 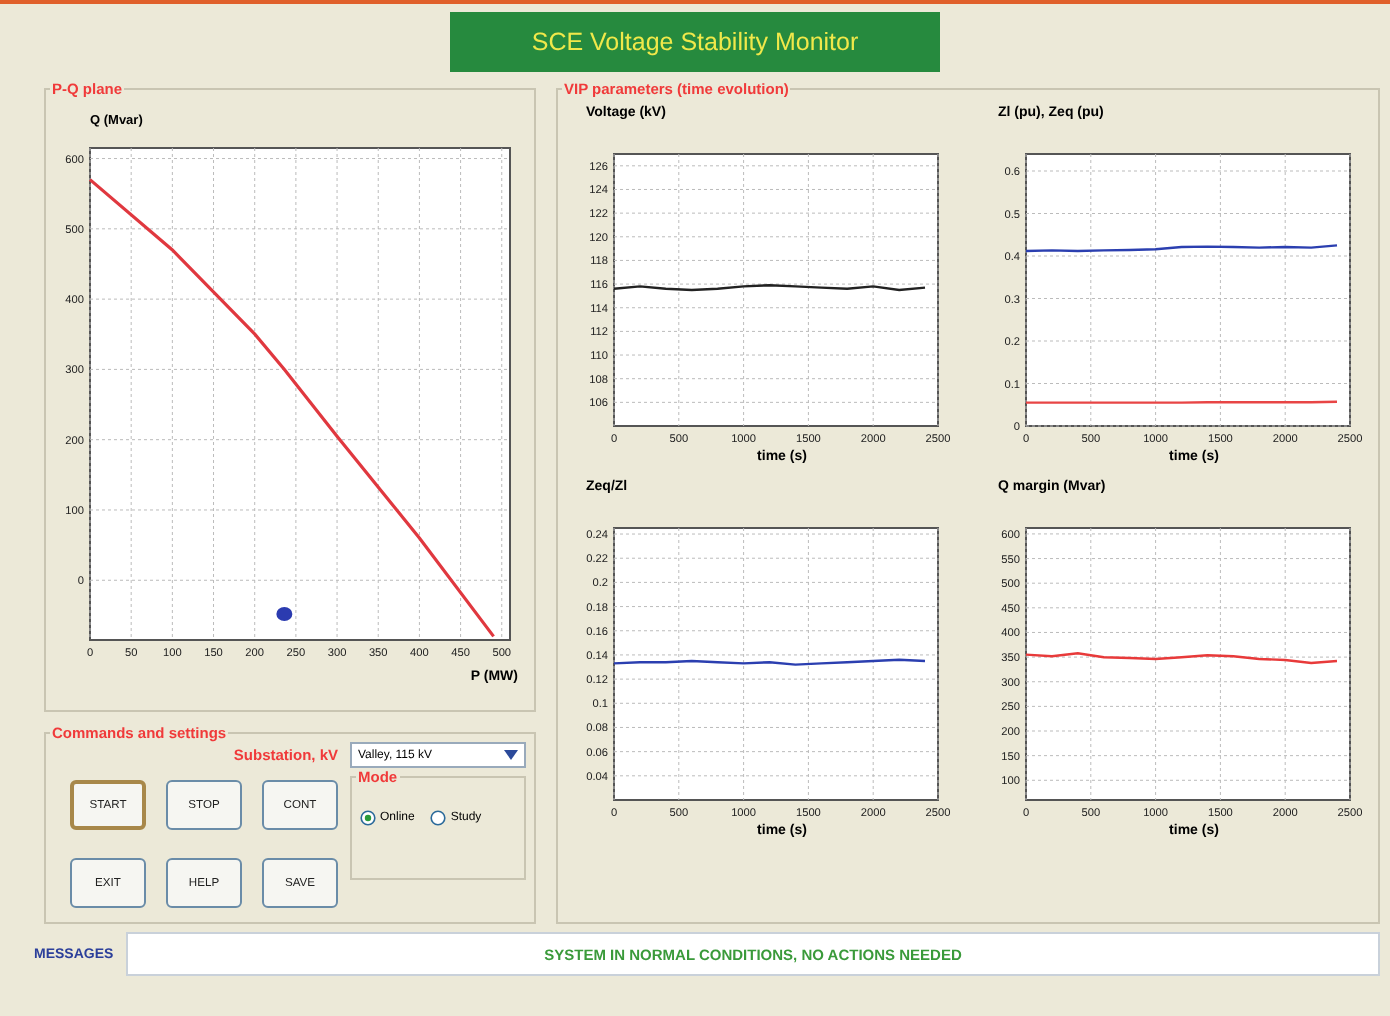 I want to click on window-title: SCE Voltage Stability Monitor, so click(x=695, y=42).